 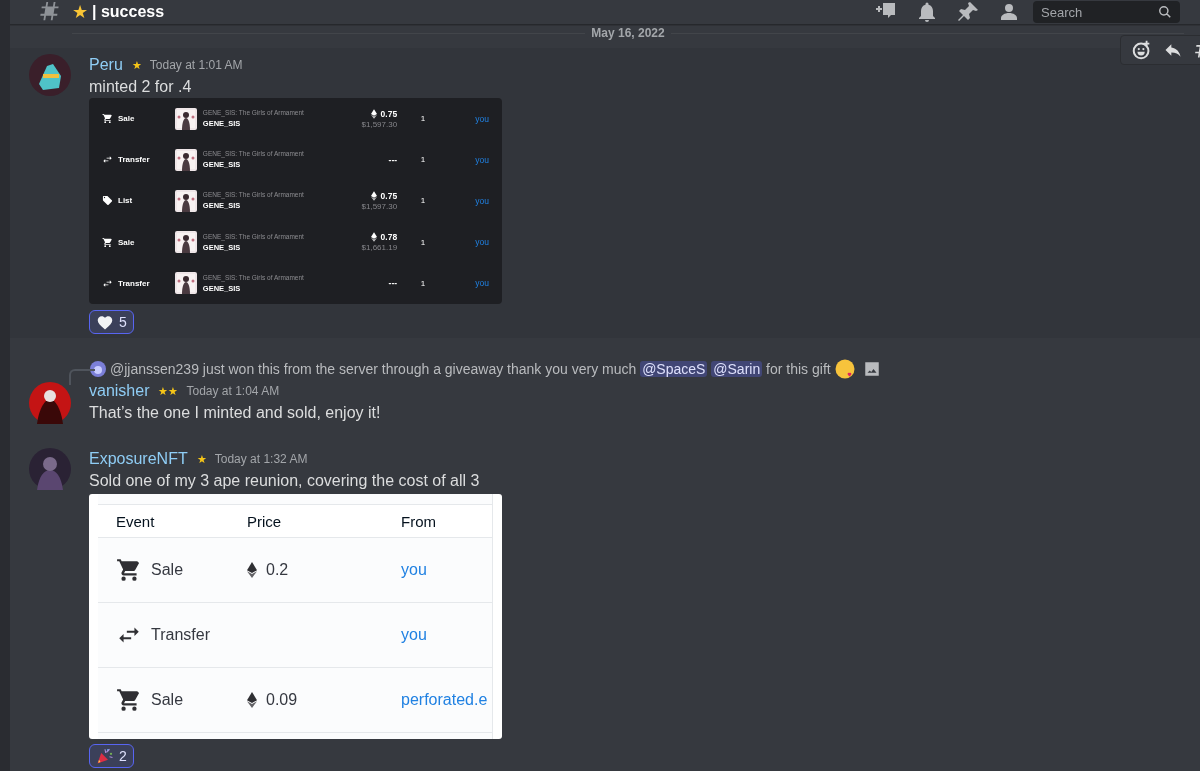 What do you see at coordinates (968, 12) in the screenshot?
I see `pin-icon` at bounding box center [968, 12].